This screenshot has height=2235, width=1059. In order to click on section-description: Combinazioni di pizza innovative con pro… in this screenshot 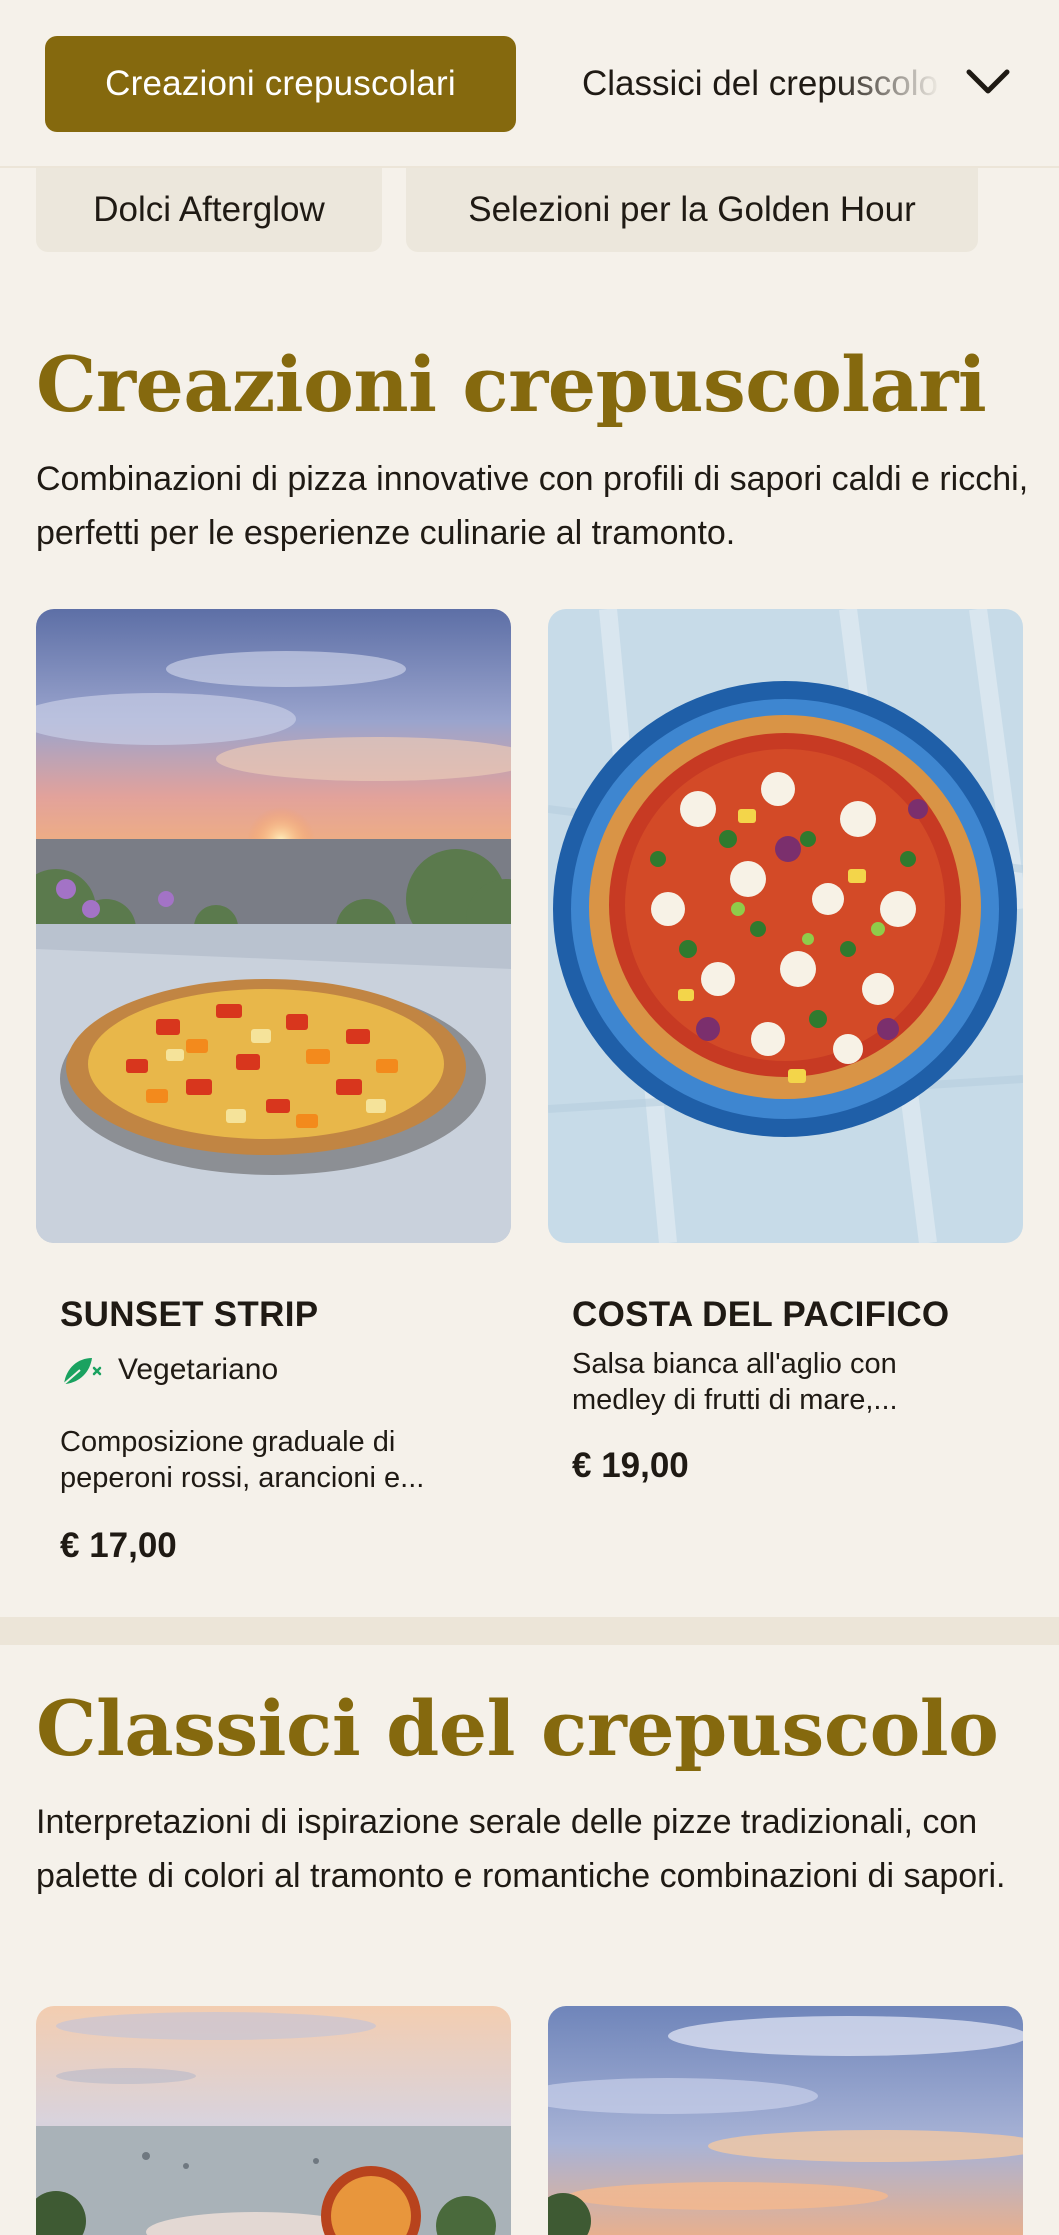, I will do `click(532, 506)`.